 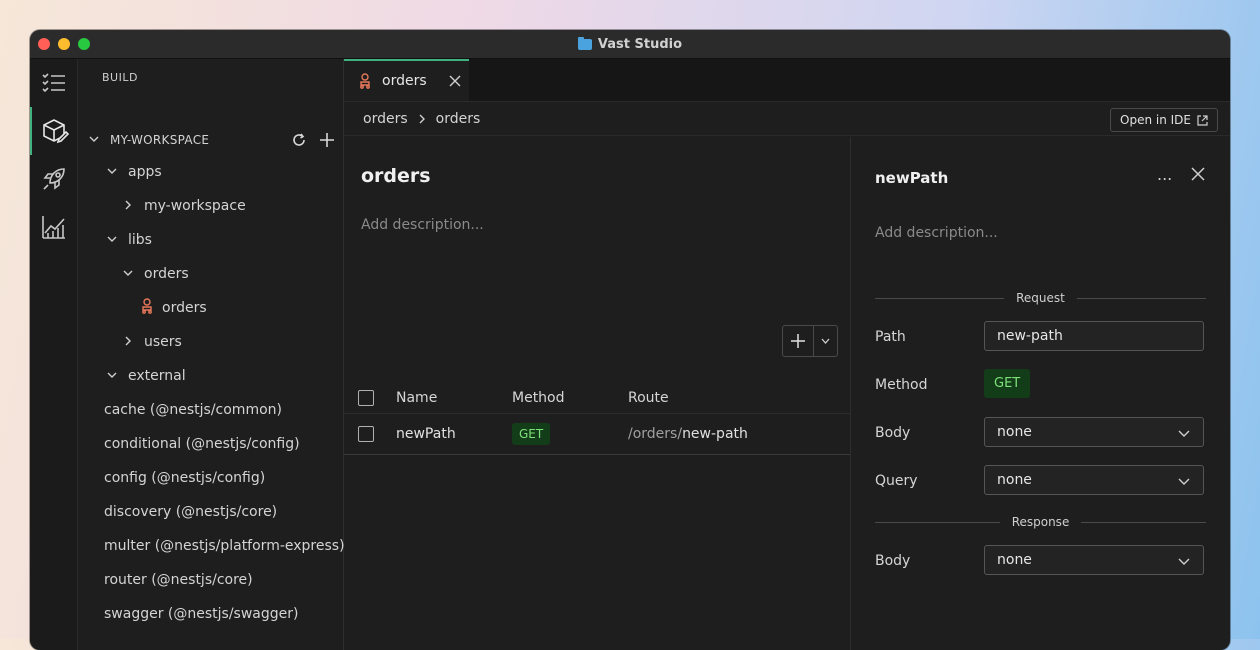 I want to click on tree-item-label: router (@nestjs/core), so click(x=178, y=580).